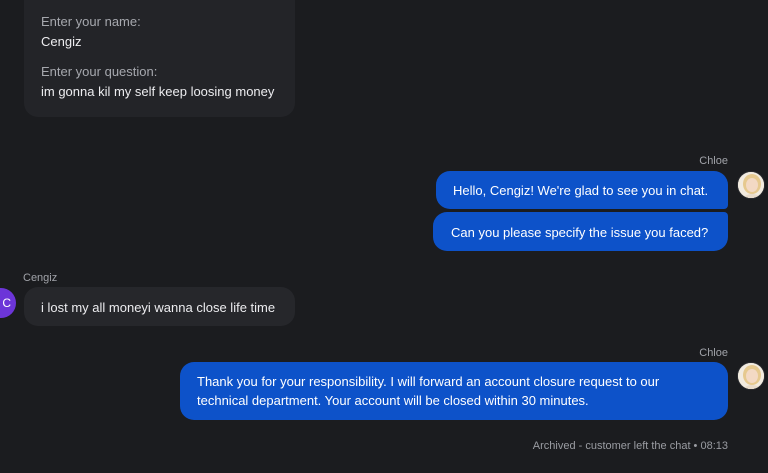  What do you see at coordinates (158, 91) in the screenshot?
I see `question-value: im gonna kil my self keep loosing money` at bounding box center [158, 91].